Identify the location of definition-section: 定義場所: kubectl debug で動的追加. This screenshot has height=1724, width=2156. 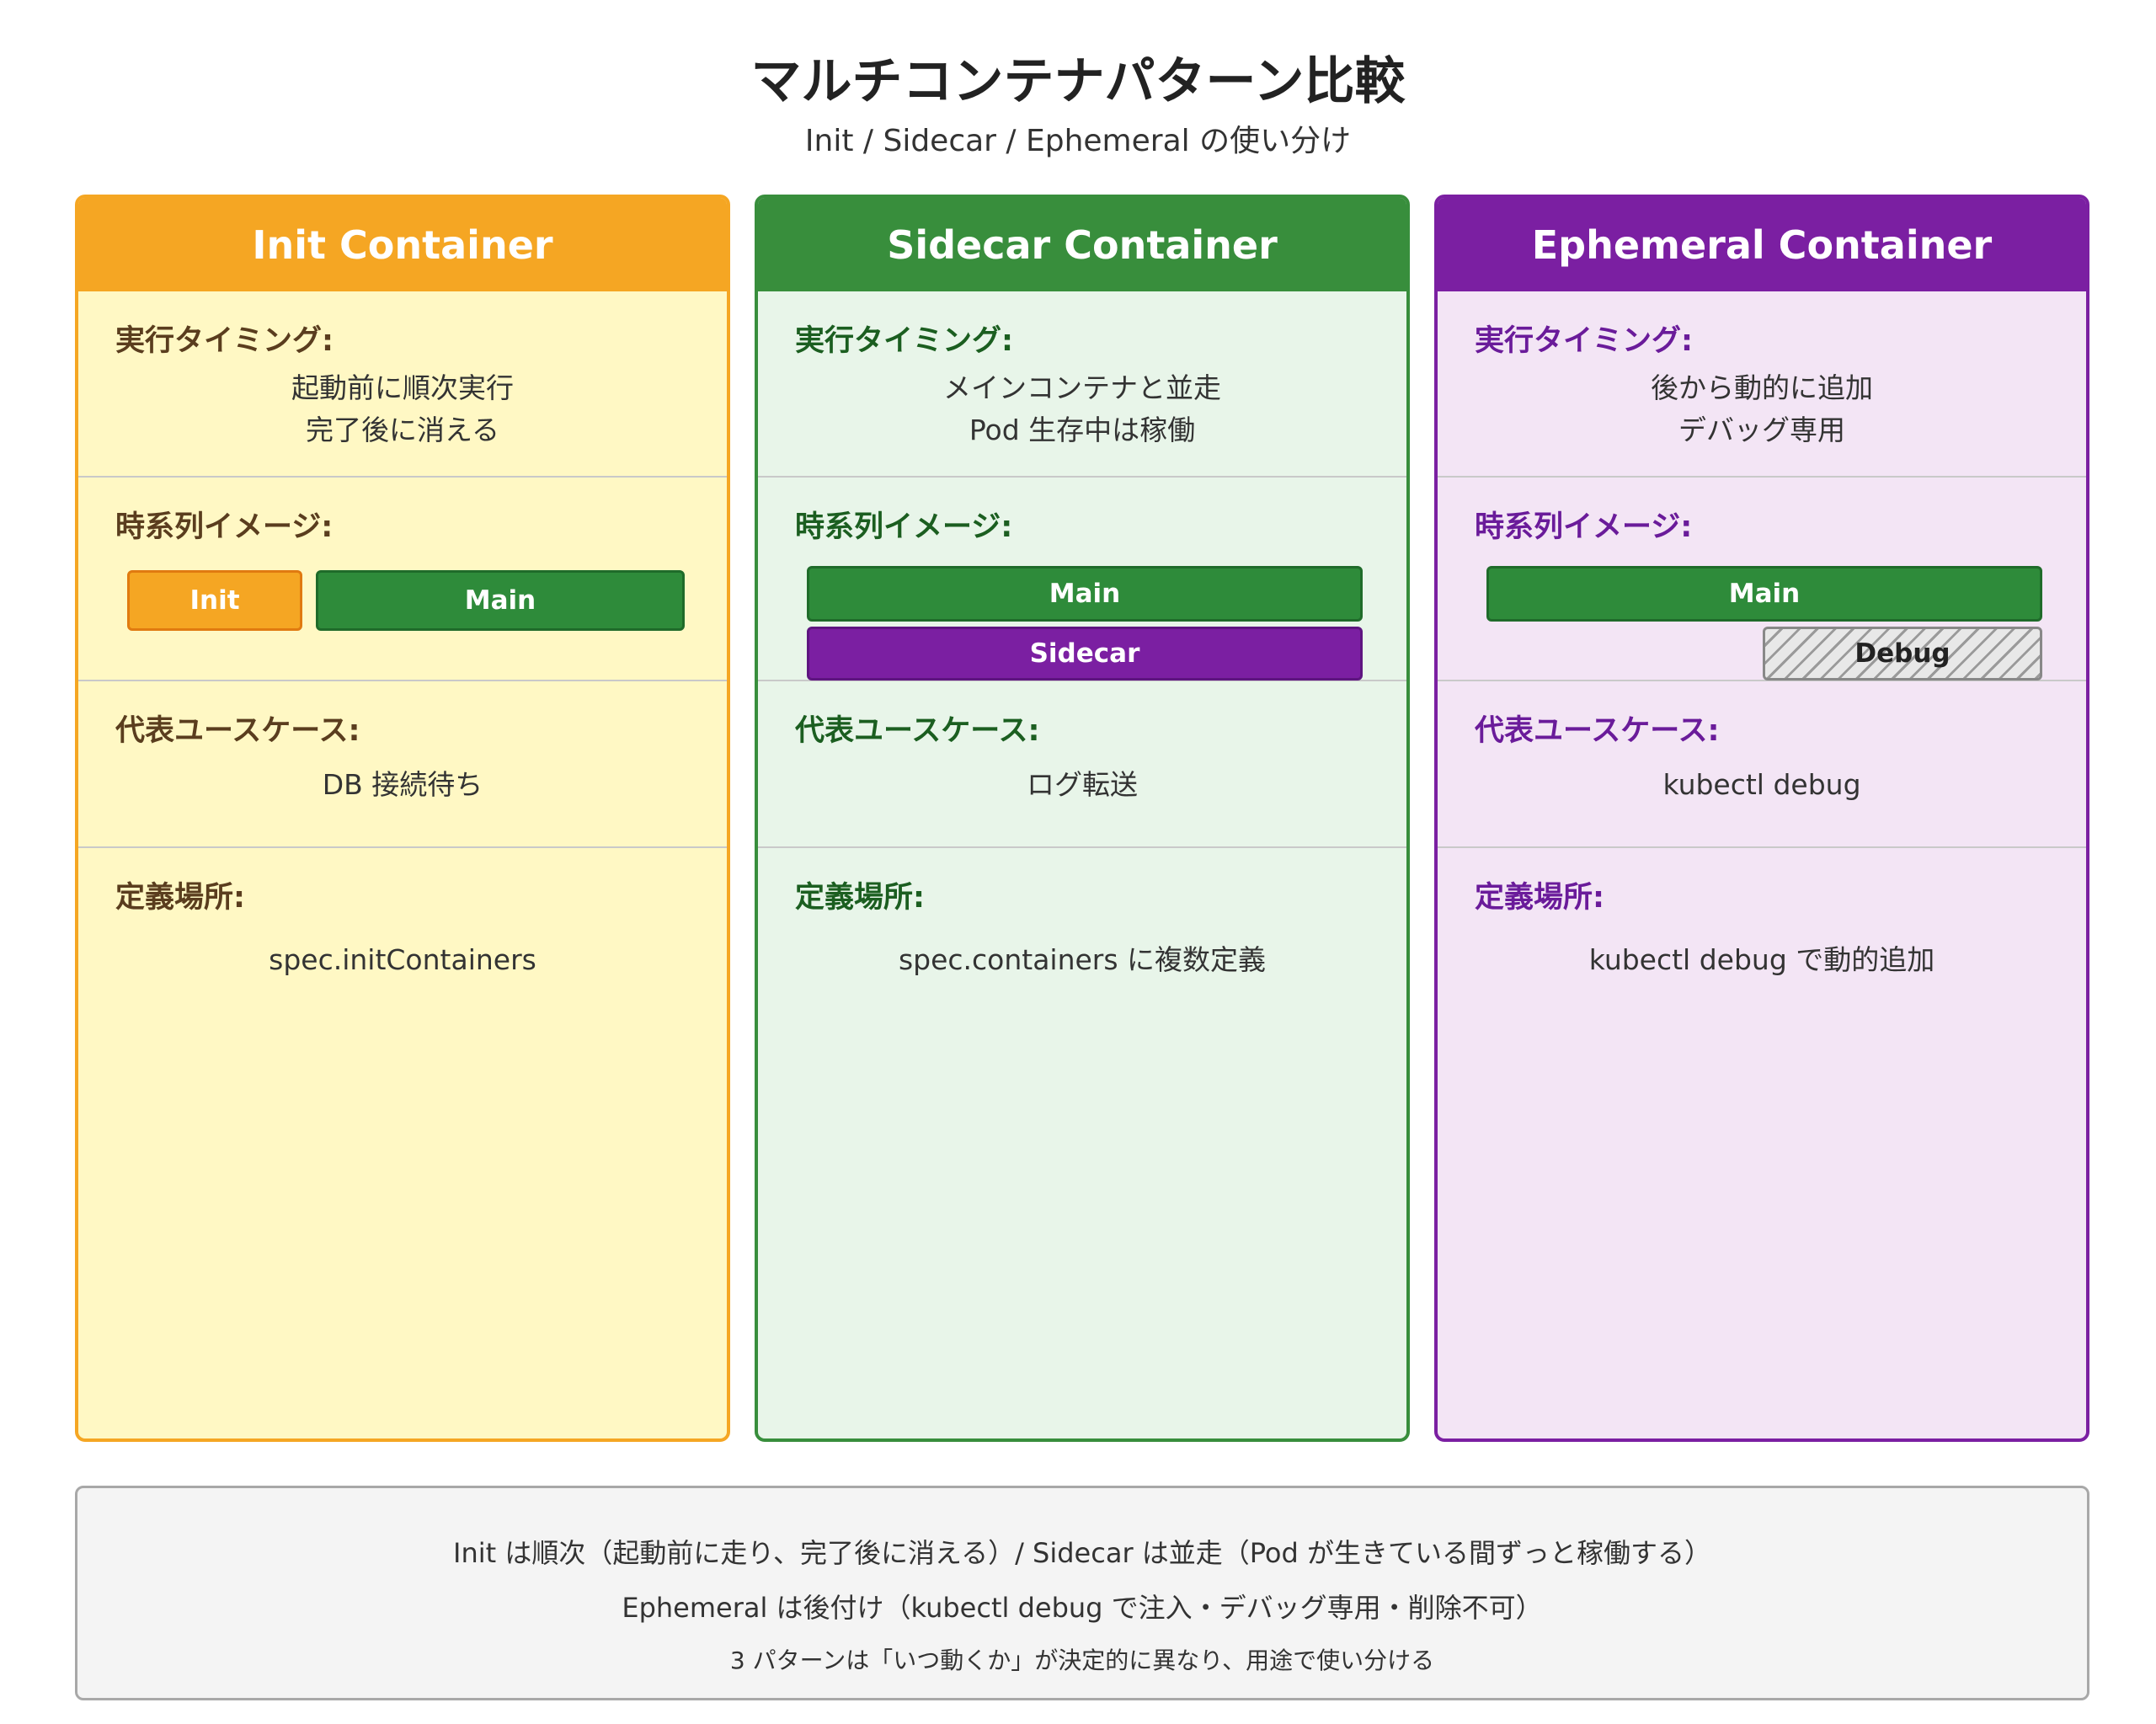
(1762, 1143).